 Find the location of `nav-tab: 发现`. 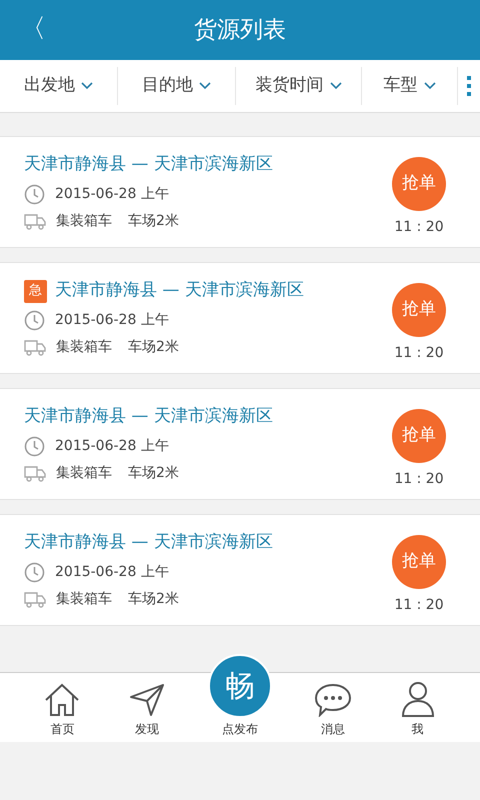

nav-tab: 发现 is located at coordinates (147, 710).